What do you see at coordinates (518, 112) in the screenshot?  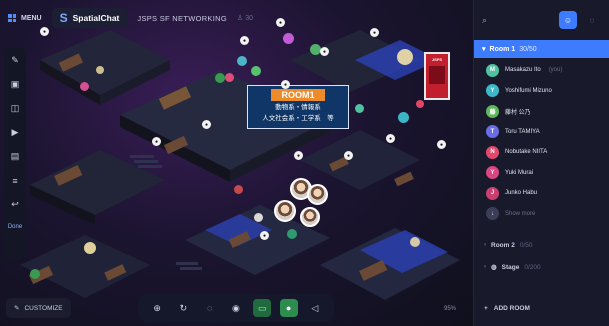 I see `member-name: 藤村 公乃` at bounding box center [518, 112].